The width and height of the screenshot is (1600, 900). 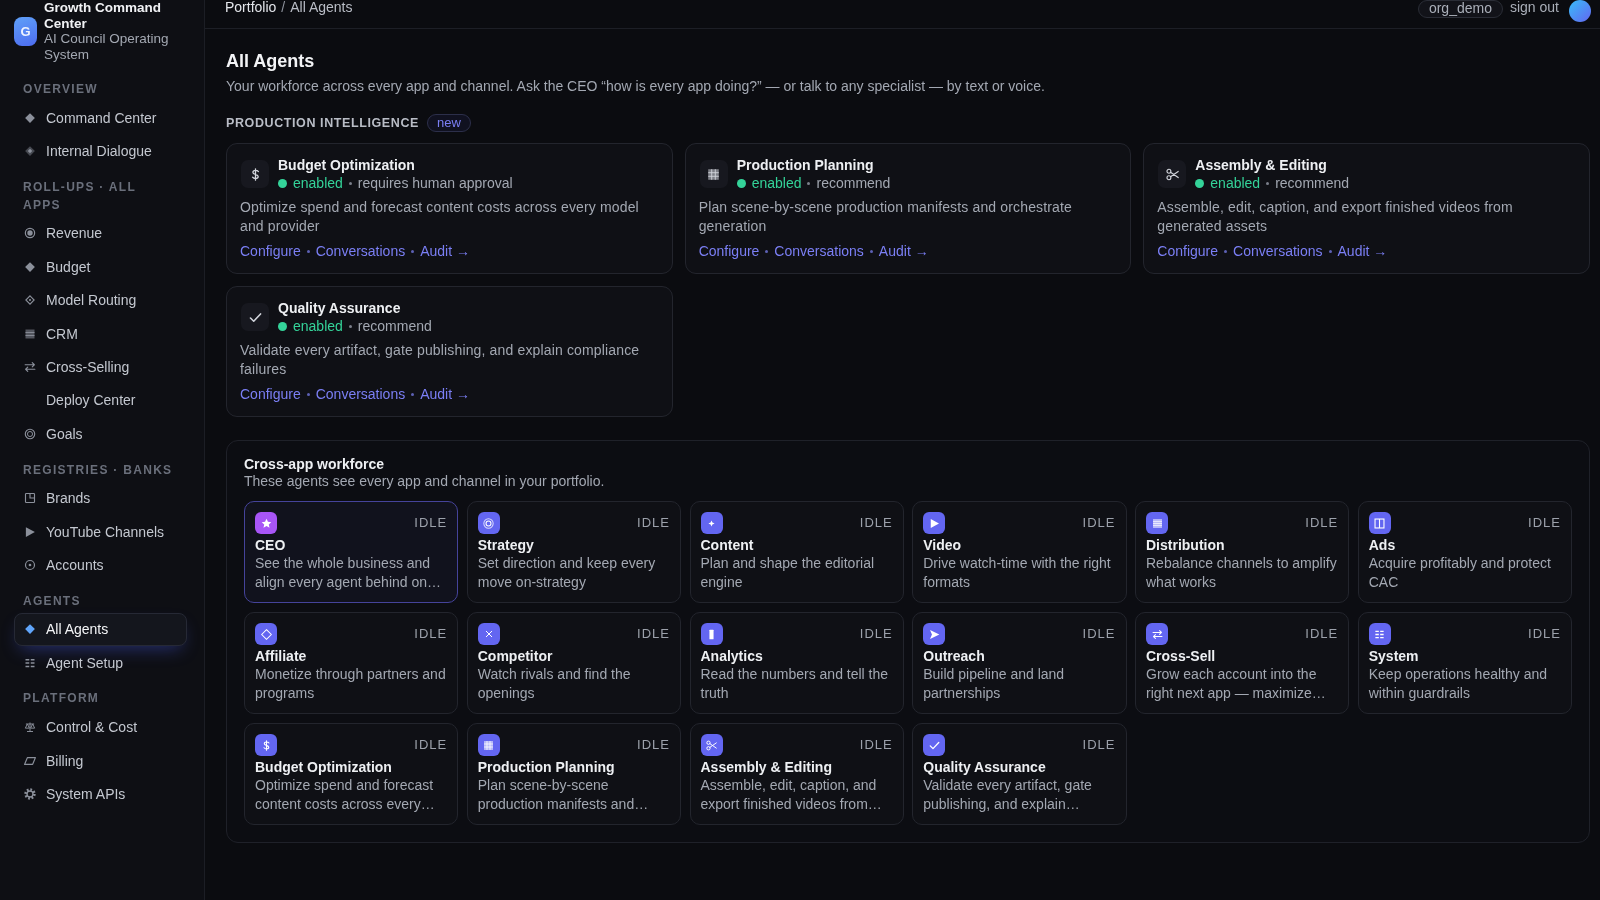 What do you see at coordinates (271, 61) in the screenshot?
I see `page-title: All Agents` at bounding box center [271, 61].